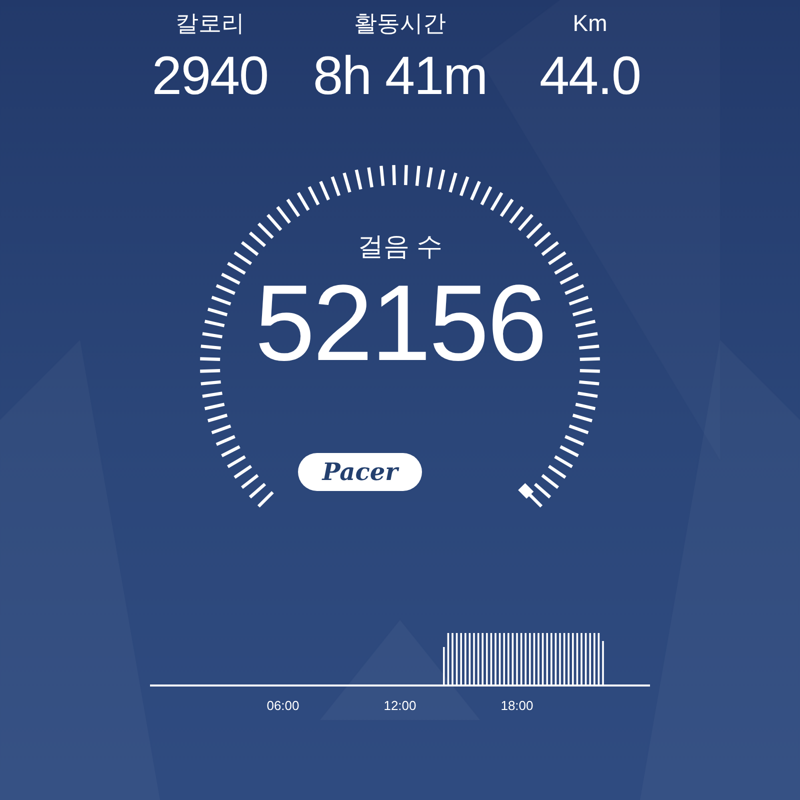 This screenshot has width=800, height=800. Describe the element at coordinates (400, 76) in the screenshot. I see `stat-value: 8h 41m` at that location.